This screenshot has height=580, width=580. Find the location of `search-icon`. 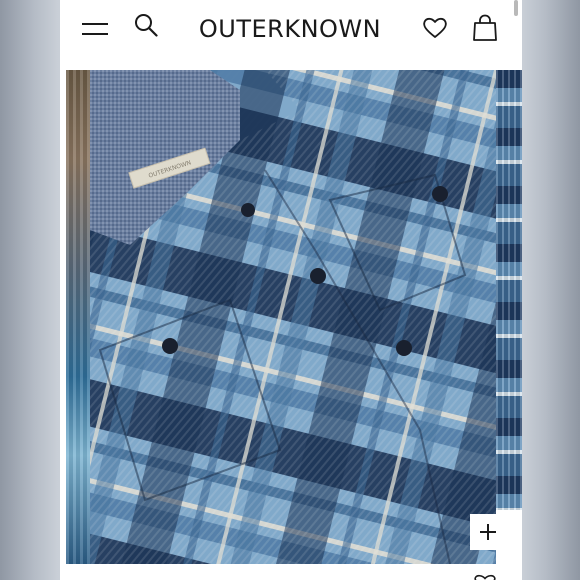

search-icon is located at coordinates (146, 25).